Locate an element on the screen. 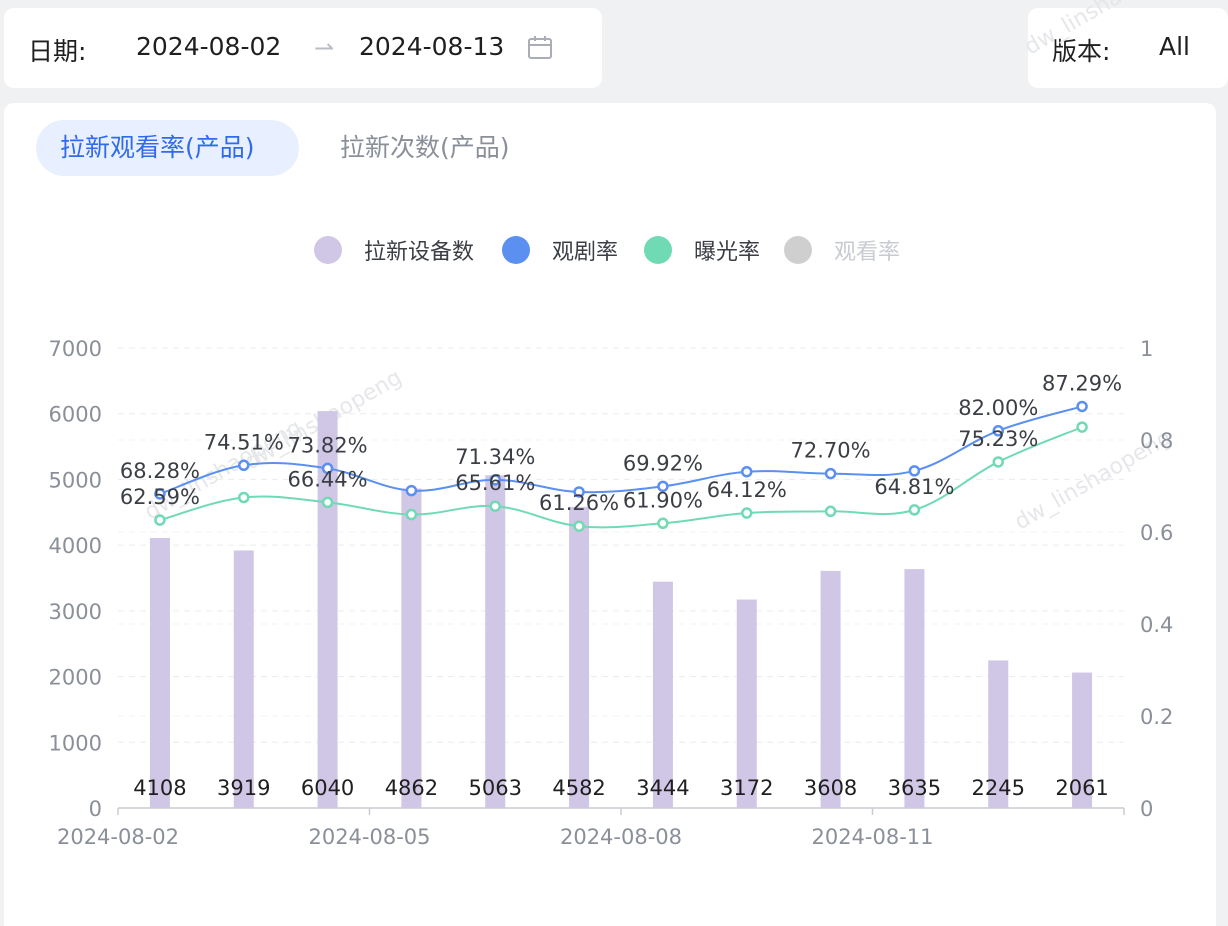 This screenshot has height=926, width=1228. y-left-tick-label: 0 is located at coordinates (95, 809).